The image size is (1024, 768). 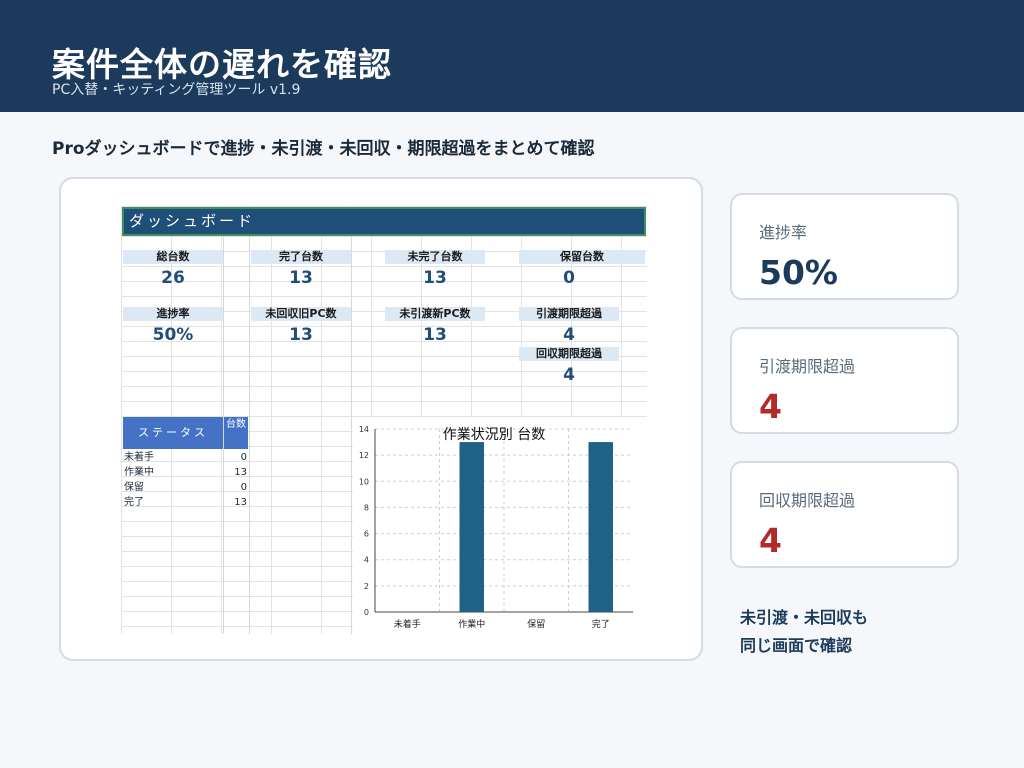 What do you see at coordinates (173, 433) in the screenshot?
I see `status-table-header-status: ステータス` at bounding box center [173, 433].